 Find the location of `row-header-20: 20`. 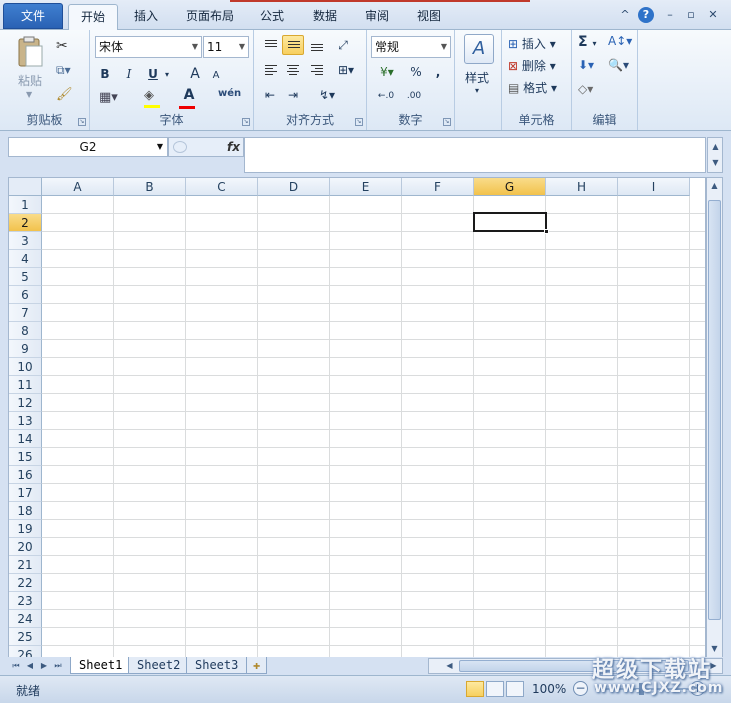

row-header-20: 20 is located at coordinates (25, 547).